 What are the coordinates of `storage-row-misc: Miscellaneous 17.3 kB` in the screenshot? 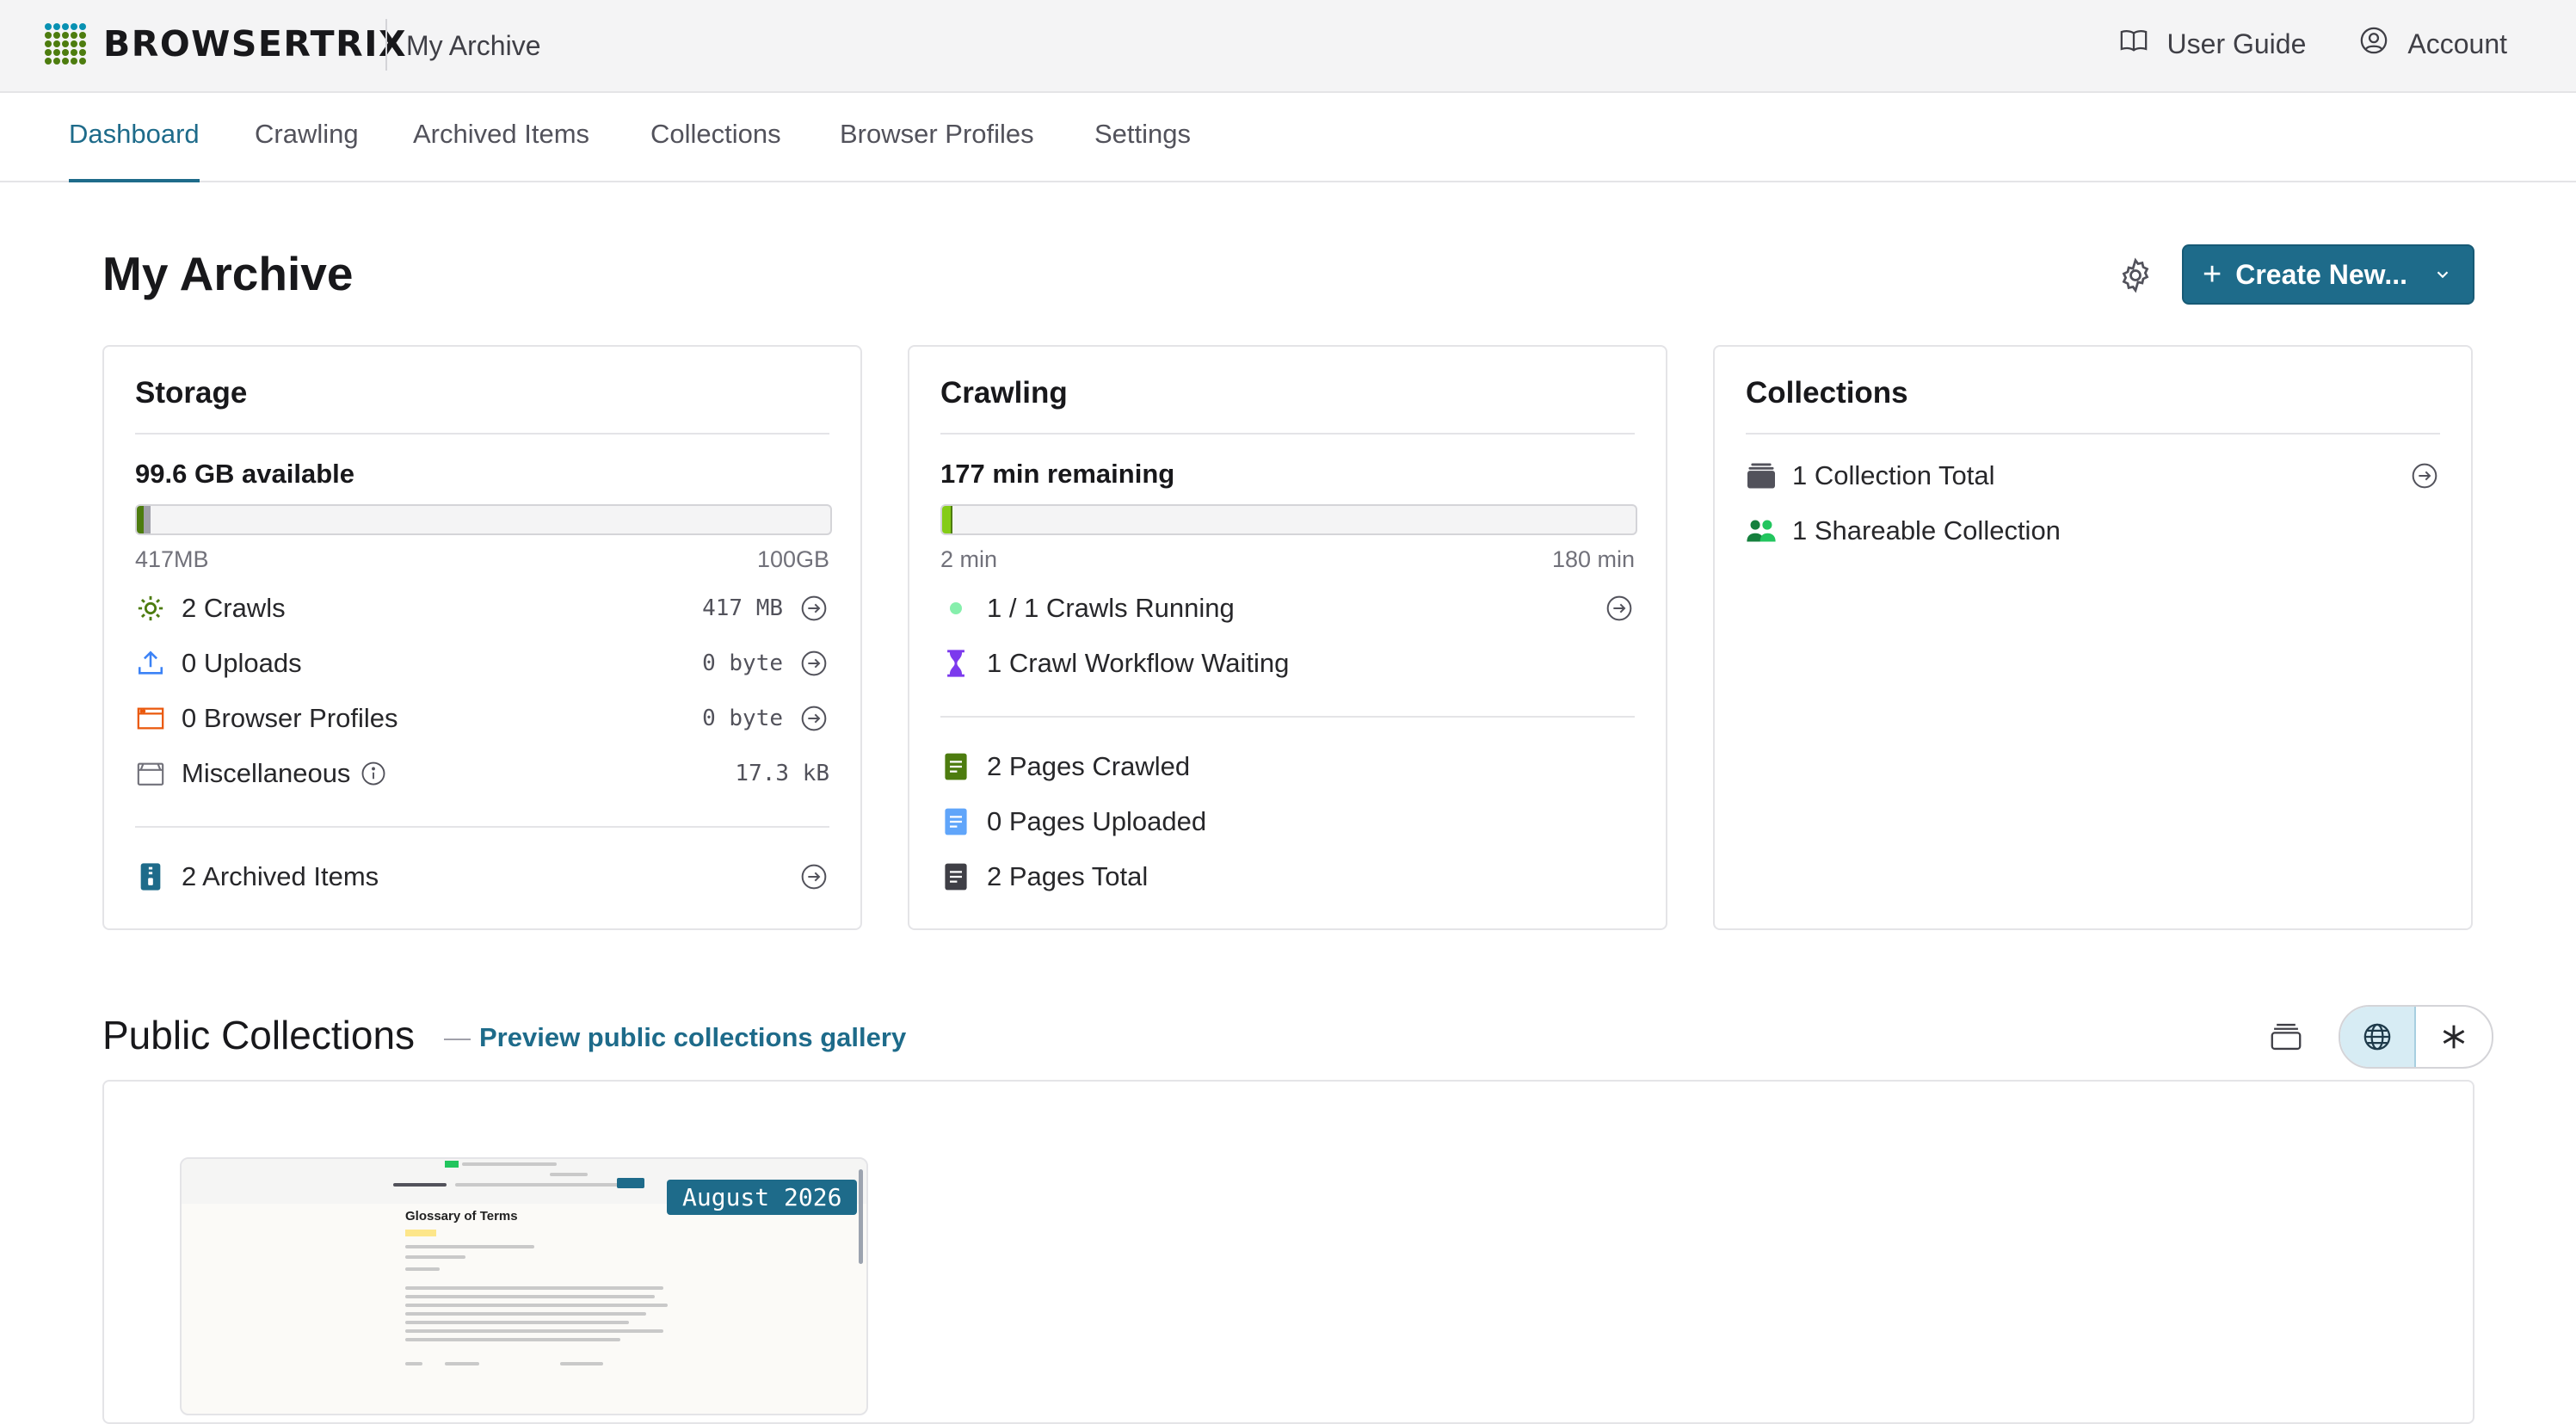 It's located at (482, 774).